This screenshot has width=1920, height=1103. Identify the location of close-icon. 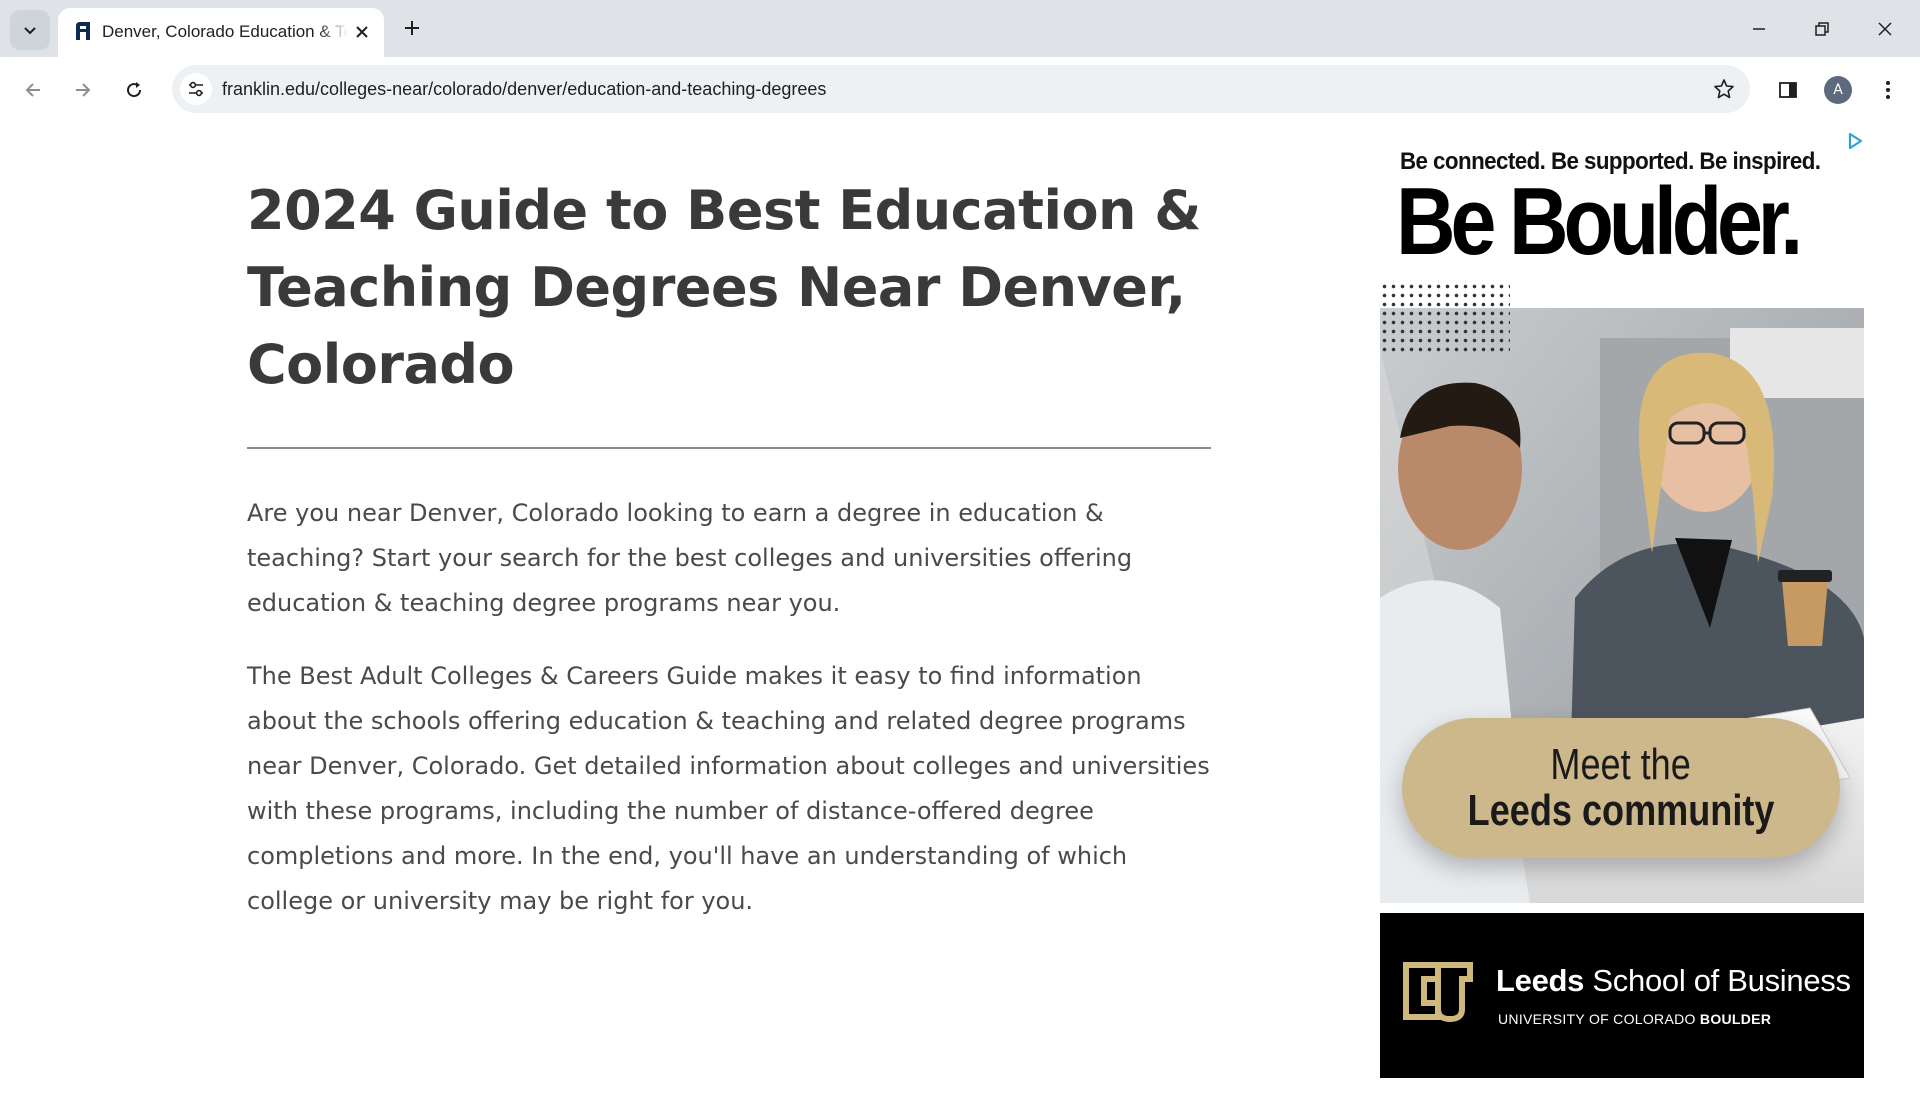
(1885, 29).